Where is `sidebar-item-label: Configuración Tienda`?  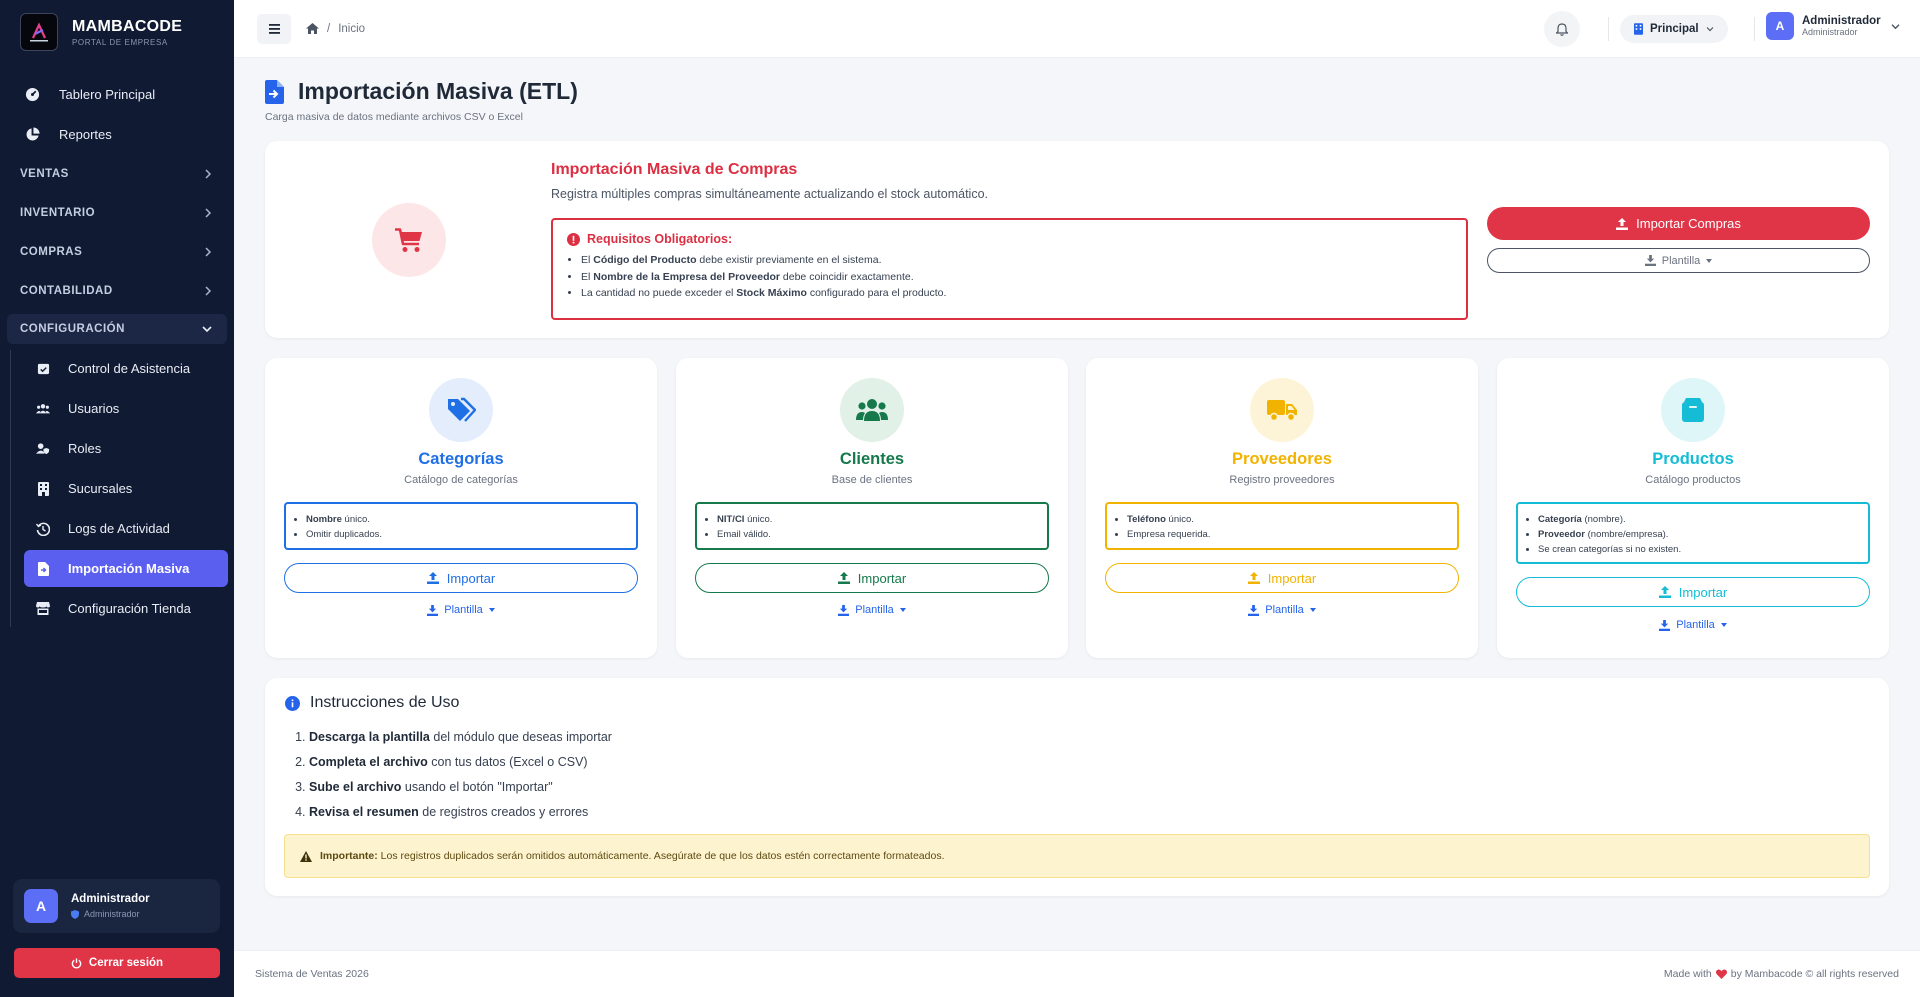
sidebar-item-label: Configuración Tienda is located at coordinates (129, 608).